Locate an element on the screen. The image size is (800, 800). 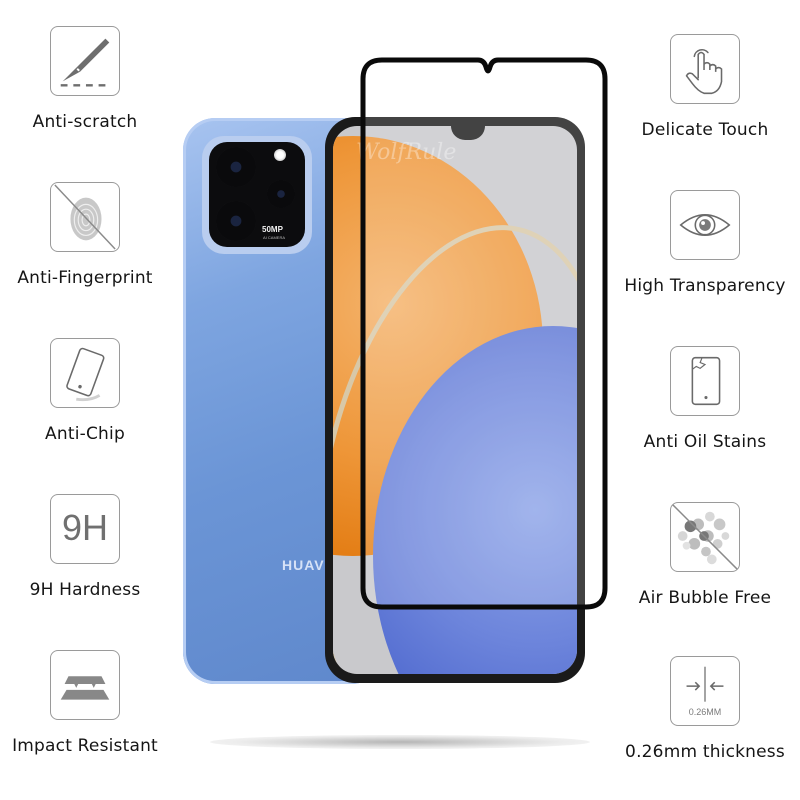
feature-thickness: 0.26MM 0.26mm thickness is located at coordinates (705, 709).